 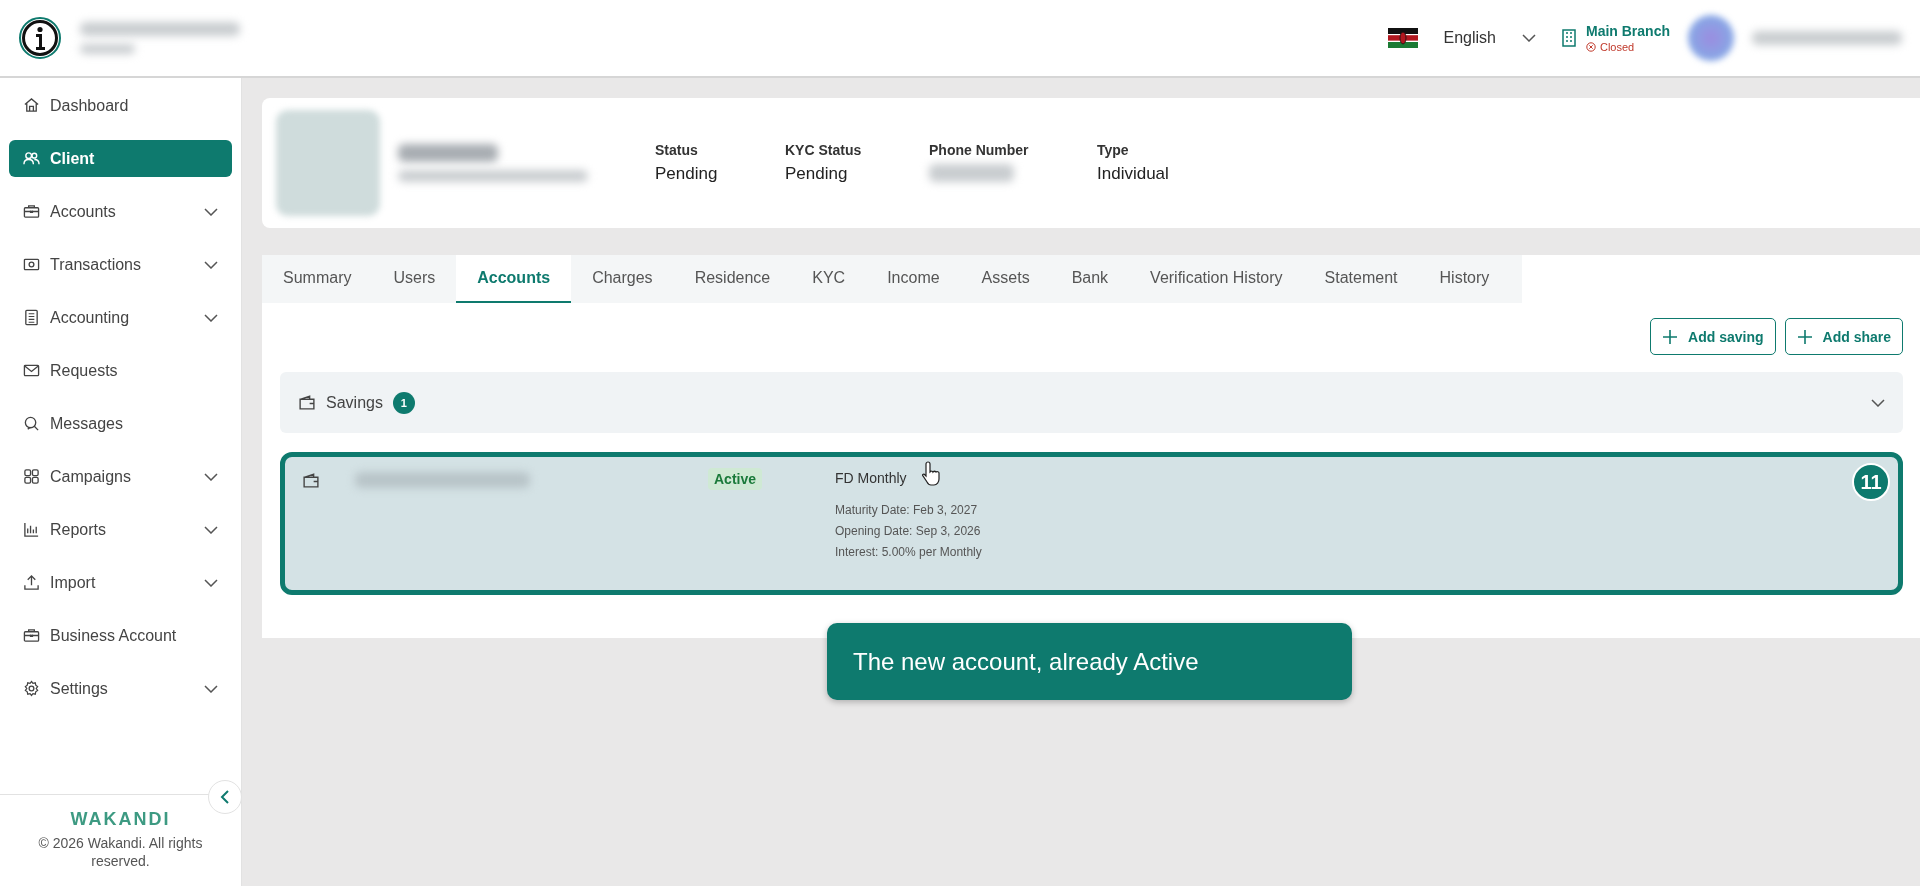 I want to click on tab: Accounts, so click(x=514, y=279).